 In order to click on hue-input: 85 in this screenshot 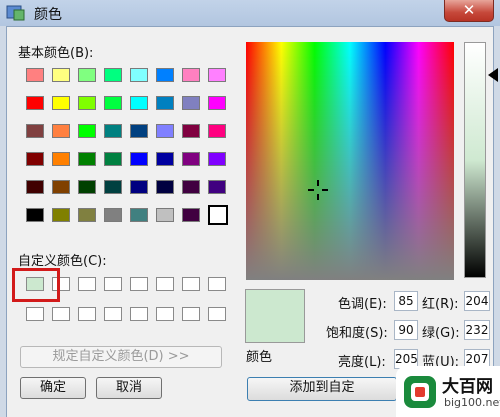, I will do `click(406, 301)`.